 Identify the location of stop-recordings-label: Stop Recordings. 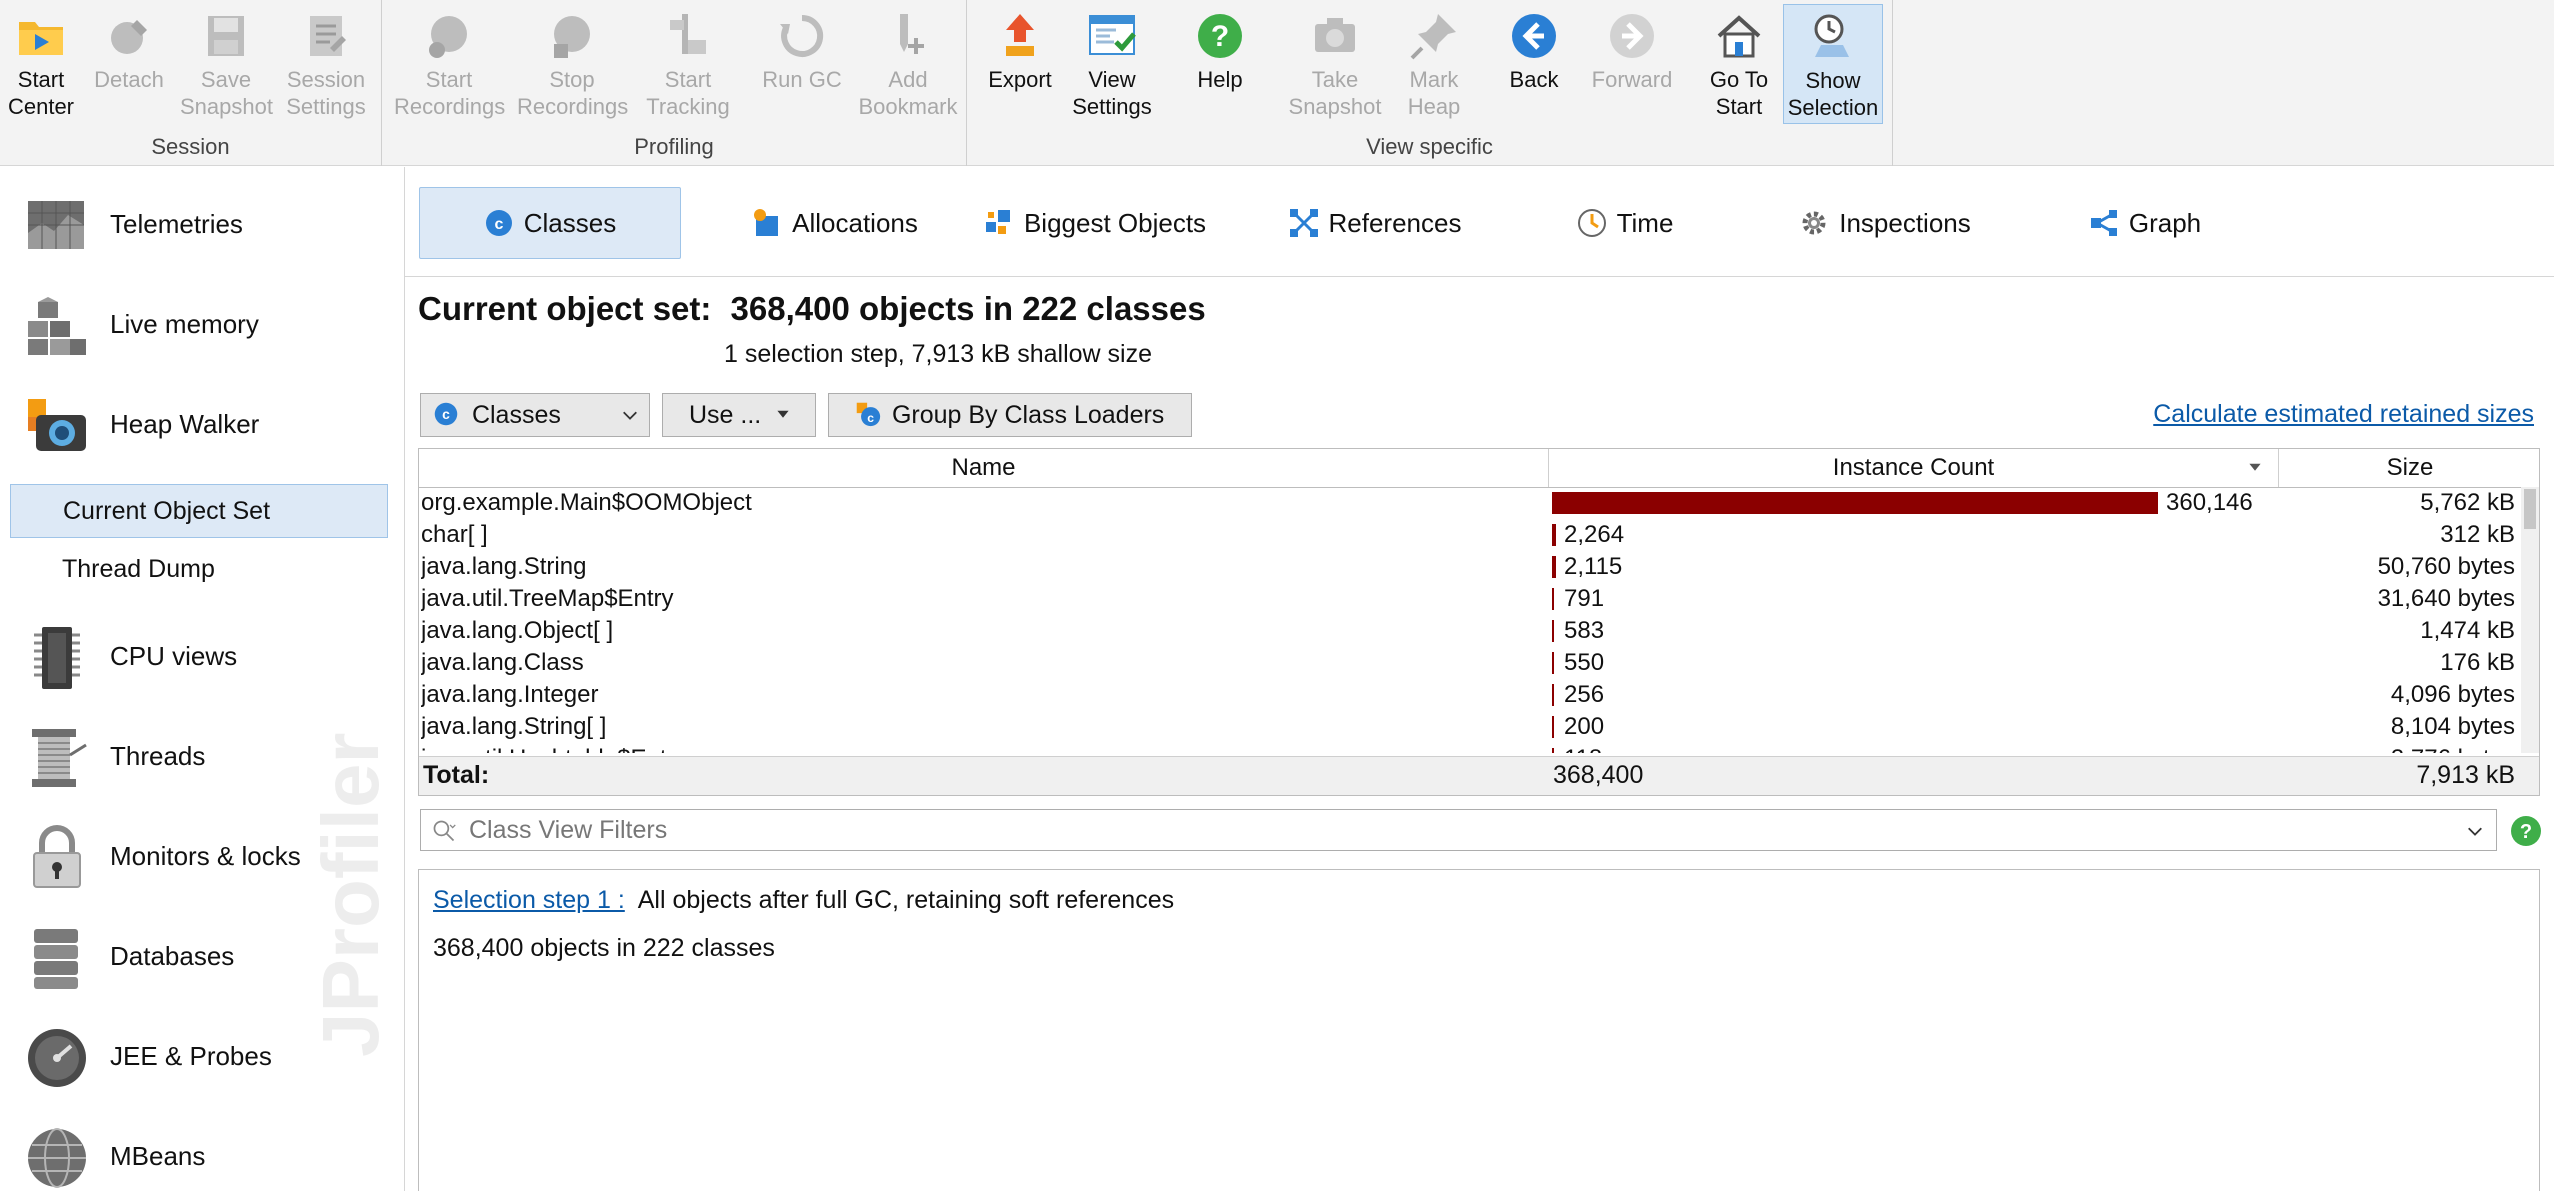
(573, 93).